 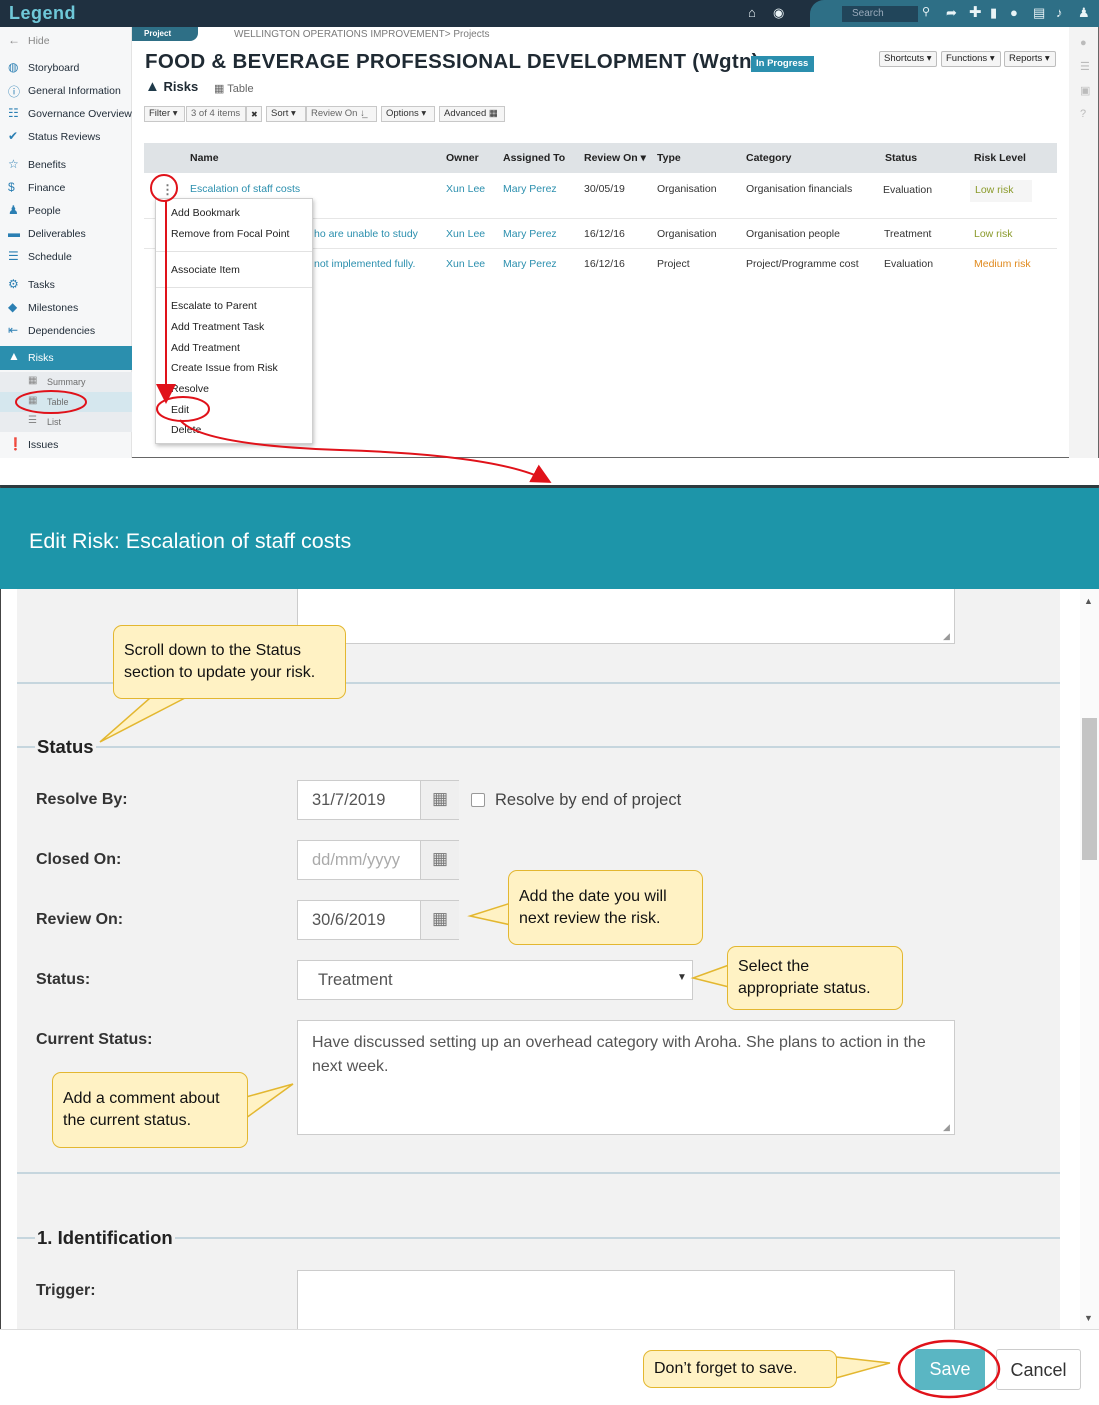 What do you see at coordinates (286, 114) in the screenshot?
I see `sort-button: Sort ▾` at bounding box center [286, 114].